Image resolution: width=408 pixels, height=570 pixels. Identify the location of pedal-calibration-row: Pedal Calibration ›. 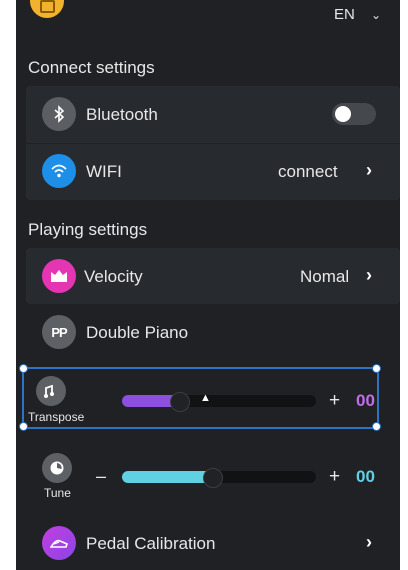
(213, 543).